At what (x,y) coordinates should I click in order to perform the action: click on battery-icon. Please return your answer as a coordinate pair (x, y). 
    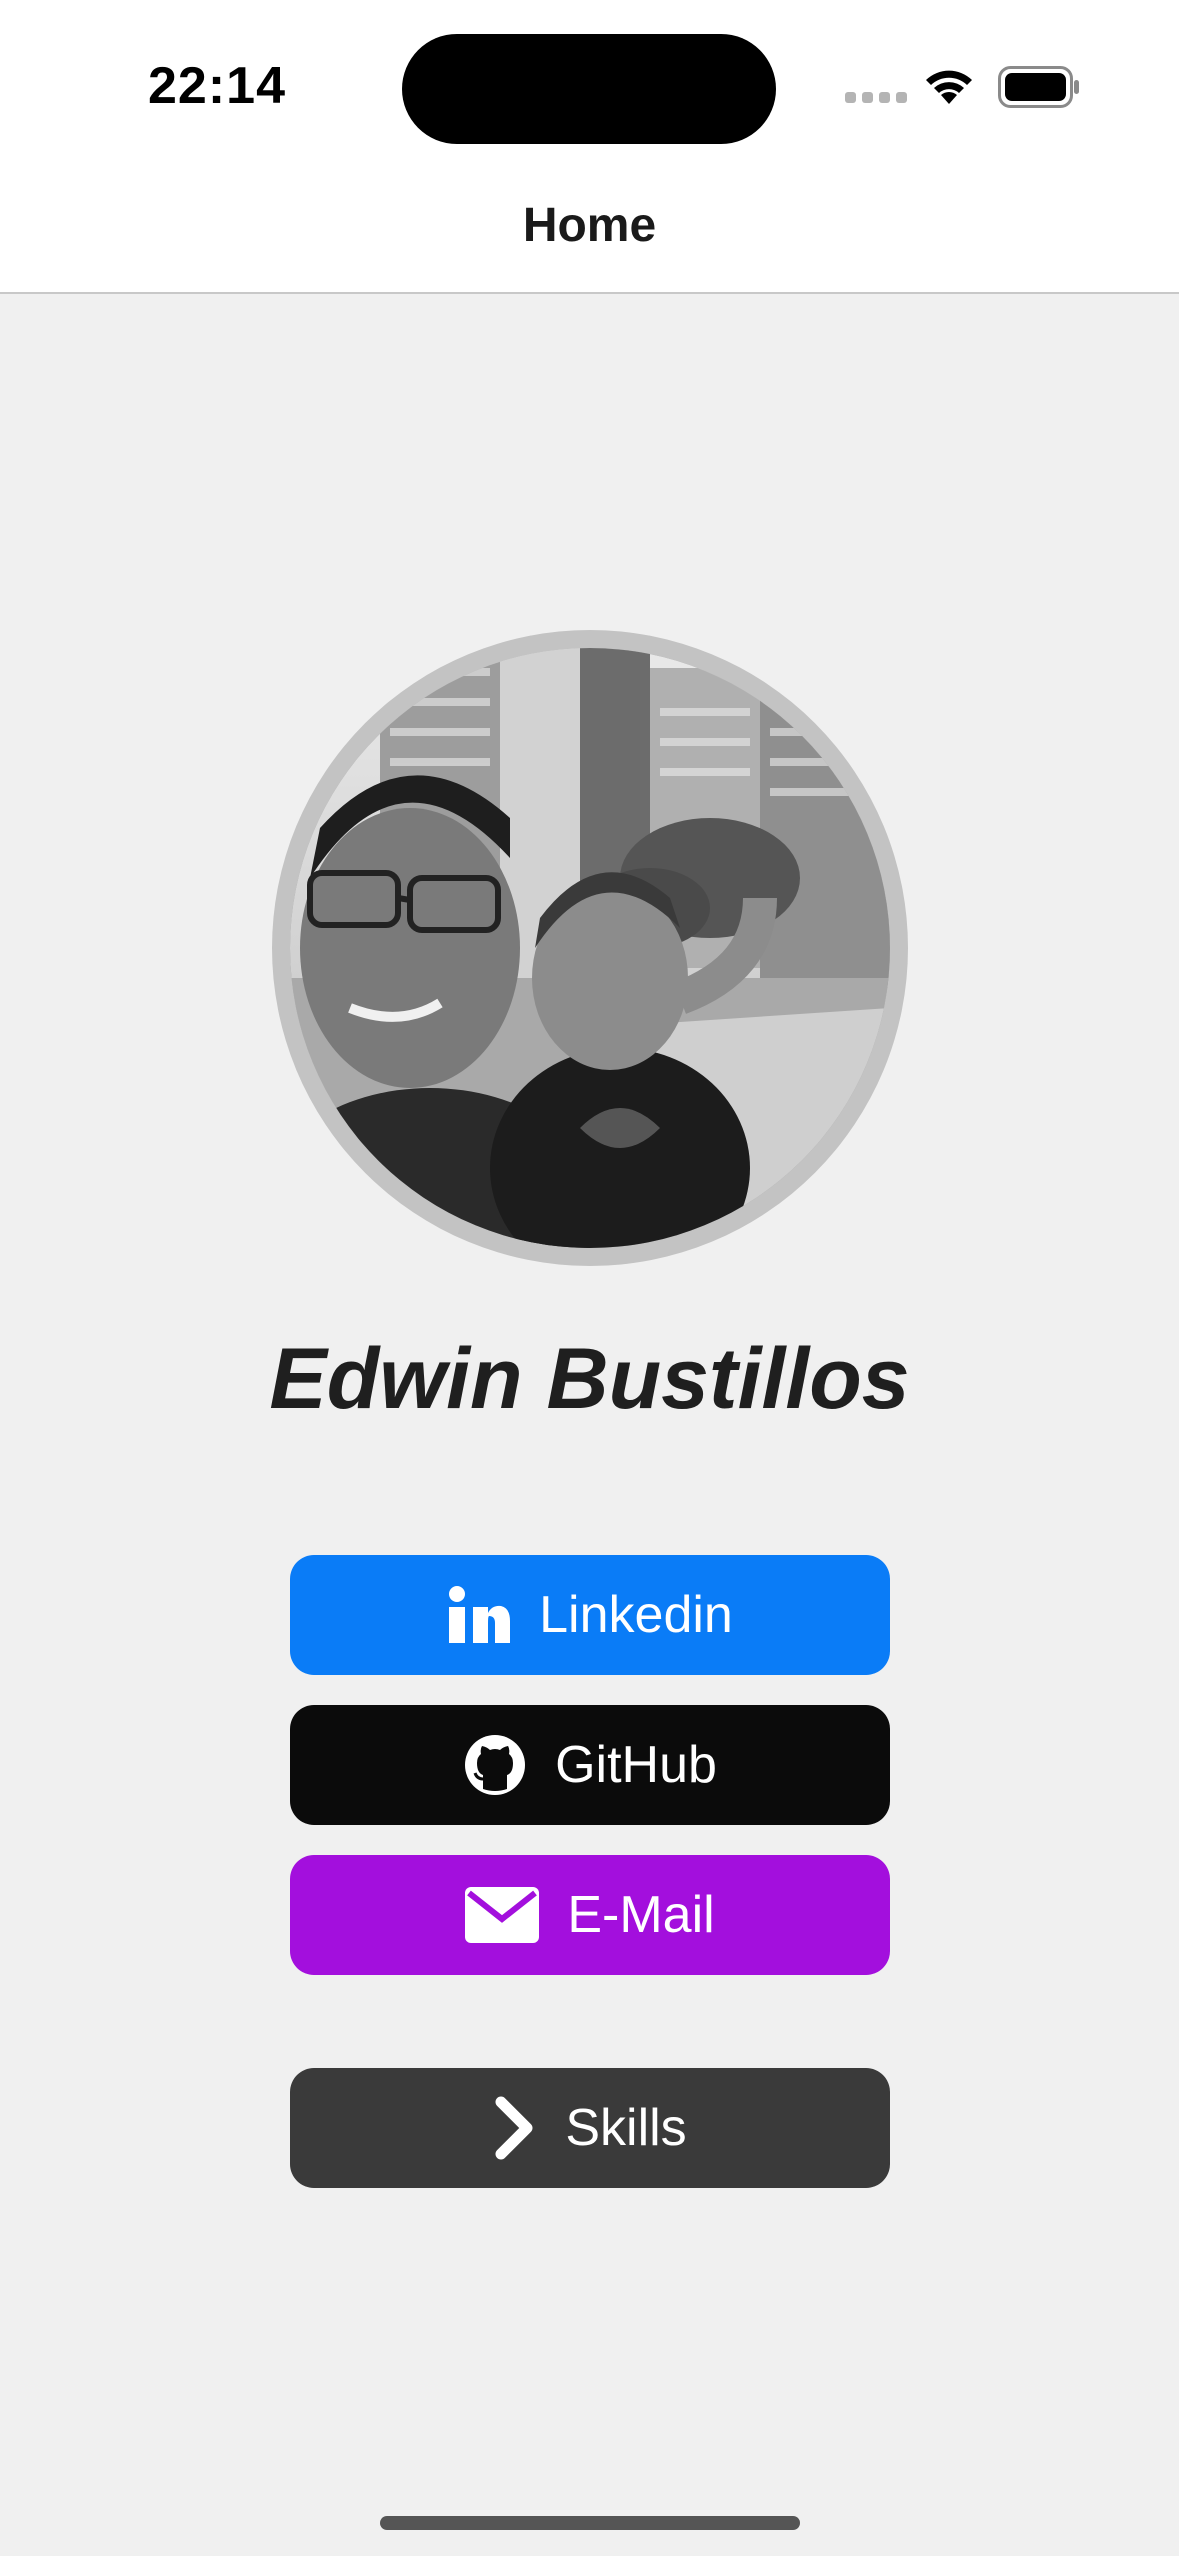
    Looking at the image, I should click on (1038, 87).